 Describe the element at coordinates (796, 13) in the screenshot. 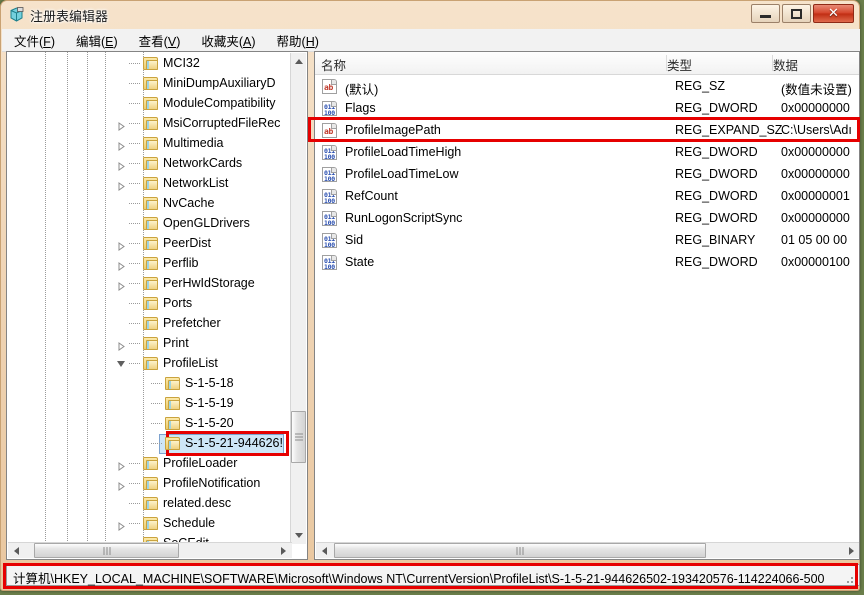

I see `maximize-button` at that location.